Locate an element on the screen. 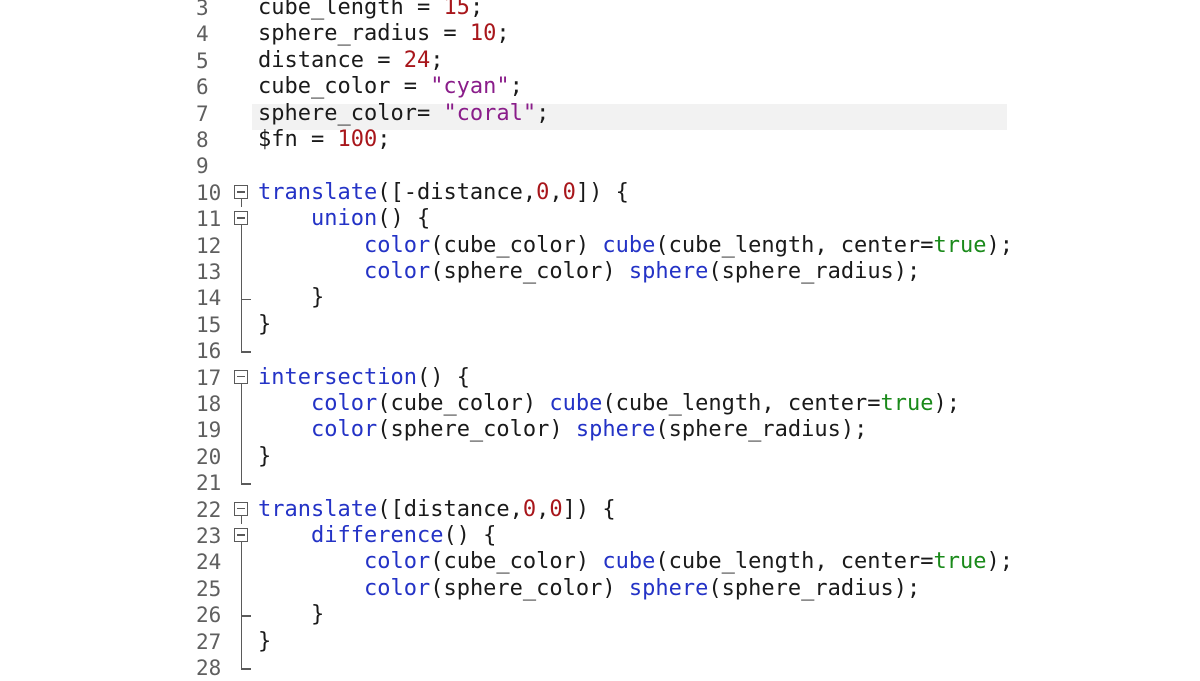  code-text: sphere_color= "coral"; is located at coordinates (403, 114).